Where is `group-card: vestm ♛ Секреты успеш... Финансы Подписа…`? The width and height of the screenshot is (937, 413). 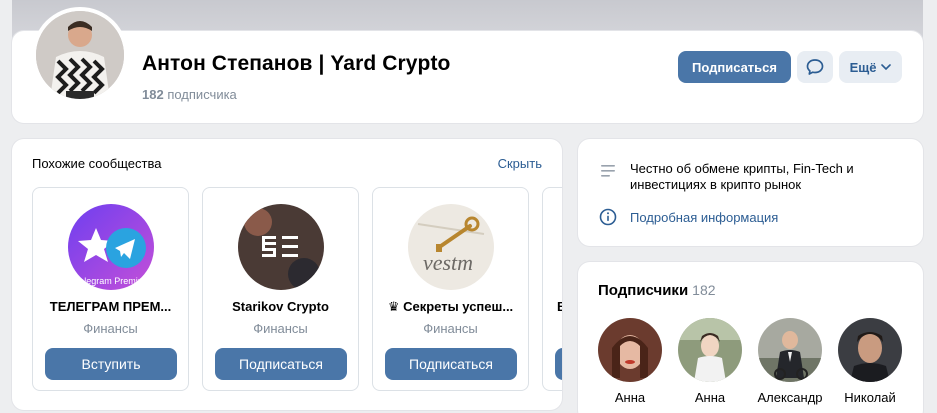 group-card: vestm ♛ Секреты успеш... Финансы Подписа… is located at coordinates (450, 289).